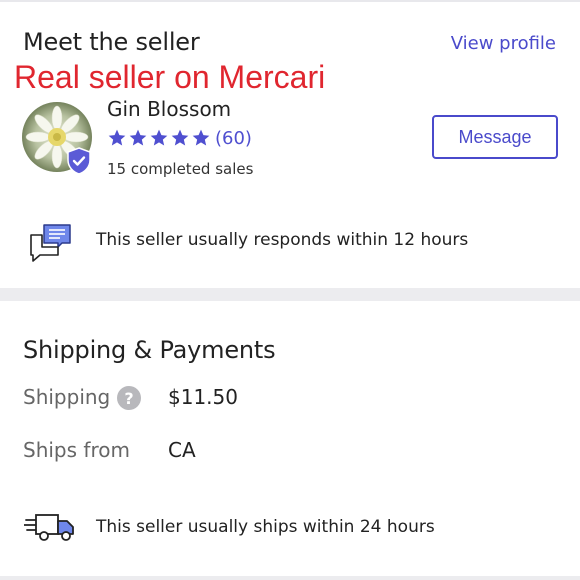 The height and width of the screenshot is (580, 580). What do you see at coordinates (67, 397) in the screenshot?
I see `shipping-label: Shipping` at bounding box center [67, 397].